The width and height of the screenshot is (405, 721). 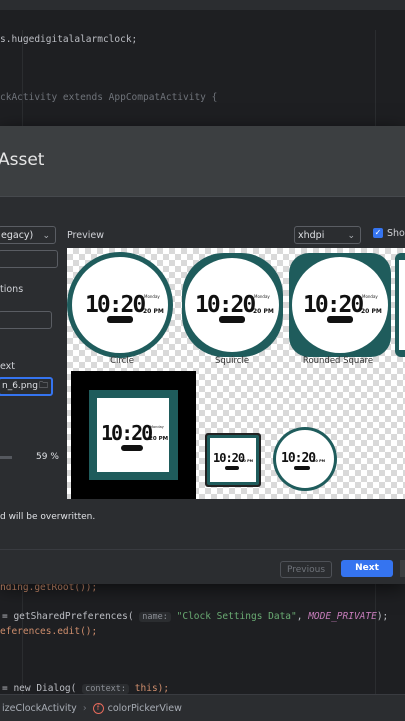 What do you see at coordinates (85, 235) in the screenshot?
I see `preview-label: Preview` at bounding box center [85, 235].